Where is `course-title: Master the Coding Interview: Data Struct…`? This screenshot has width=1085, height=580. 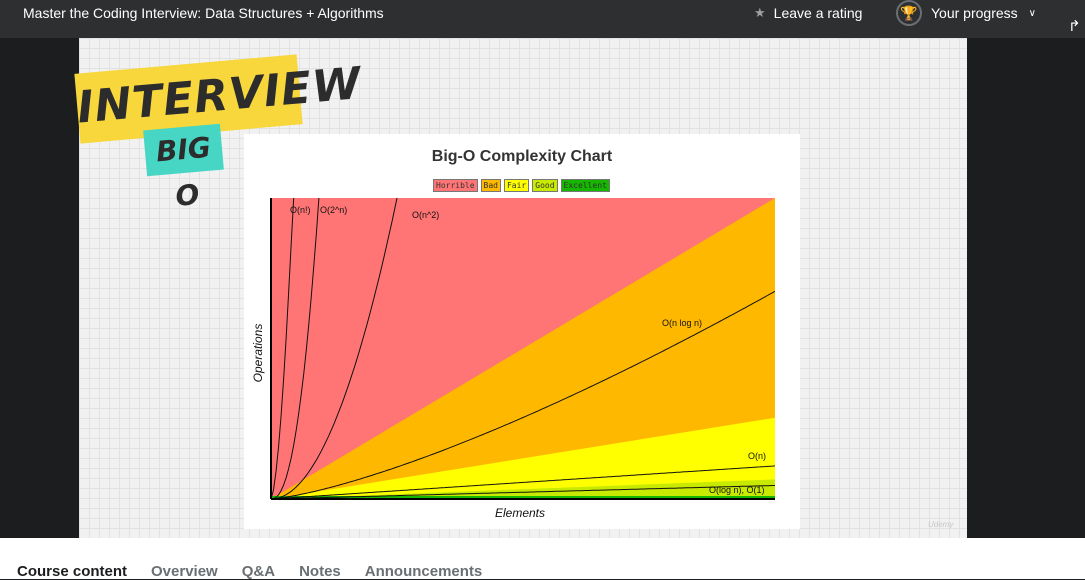 course-title: Master the Coding Interview: Data Struct… is located at coordinates (203, 13).